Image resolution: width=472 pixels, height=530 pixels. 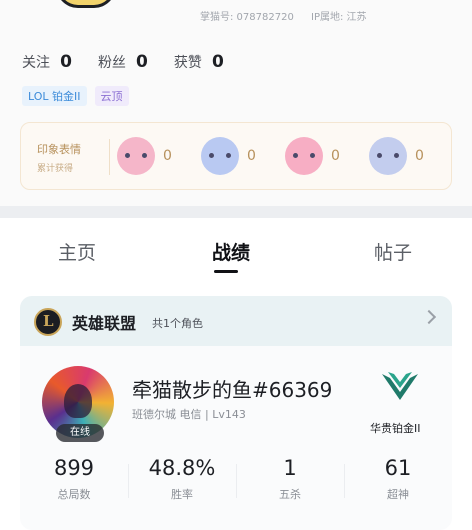 I want to click on stat-value: 899, so click(x=74, y=468).